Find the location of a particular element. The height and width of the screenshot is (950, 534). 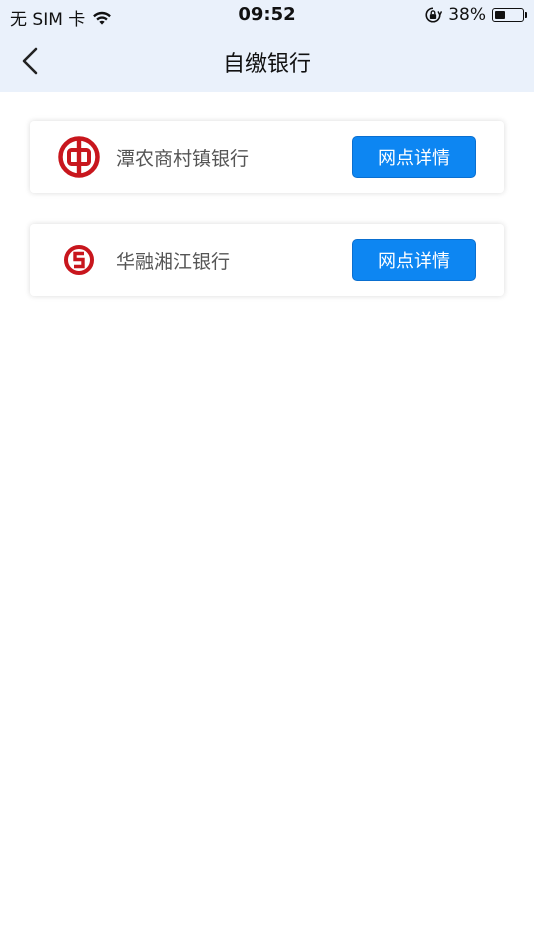

page-title: 自缴银行 is located at coordinates (266, 64).